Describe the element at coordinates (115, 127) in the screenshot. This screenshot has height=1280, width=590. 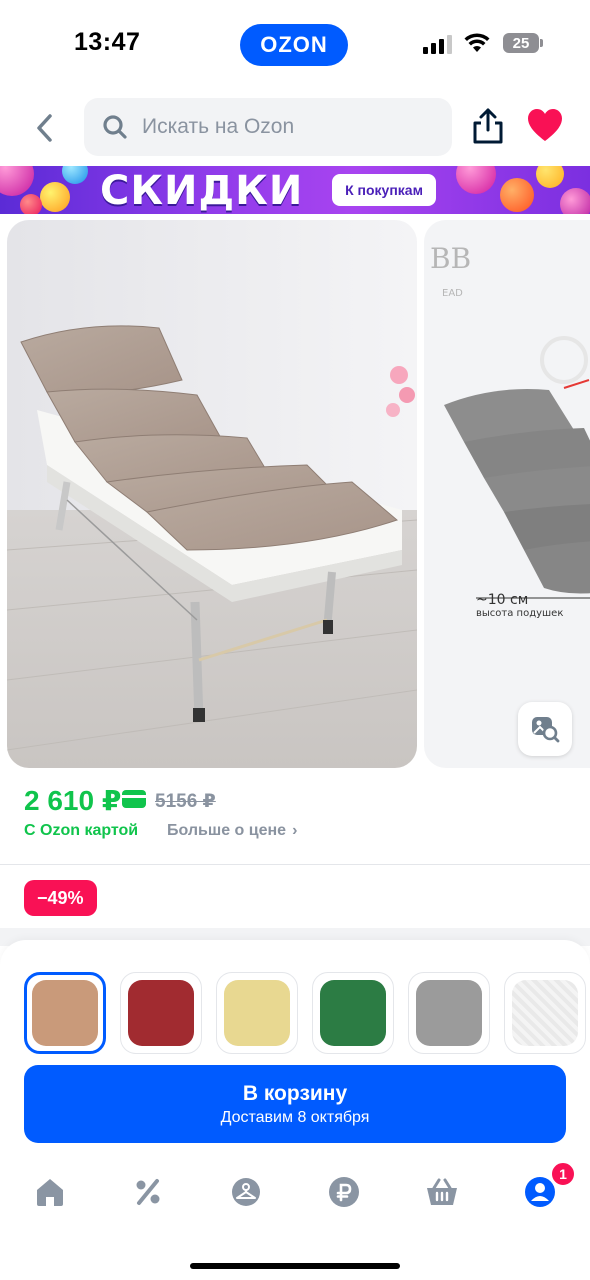
I see `search-icon` at that location.